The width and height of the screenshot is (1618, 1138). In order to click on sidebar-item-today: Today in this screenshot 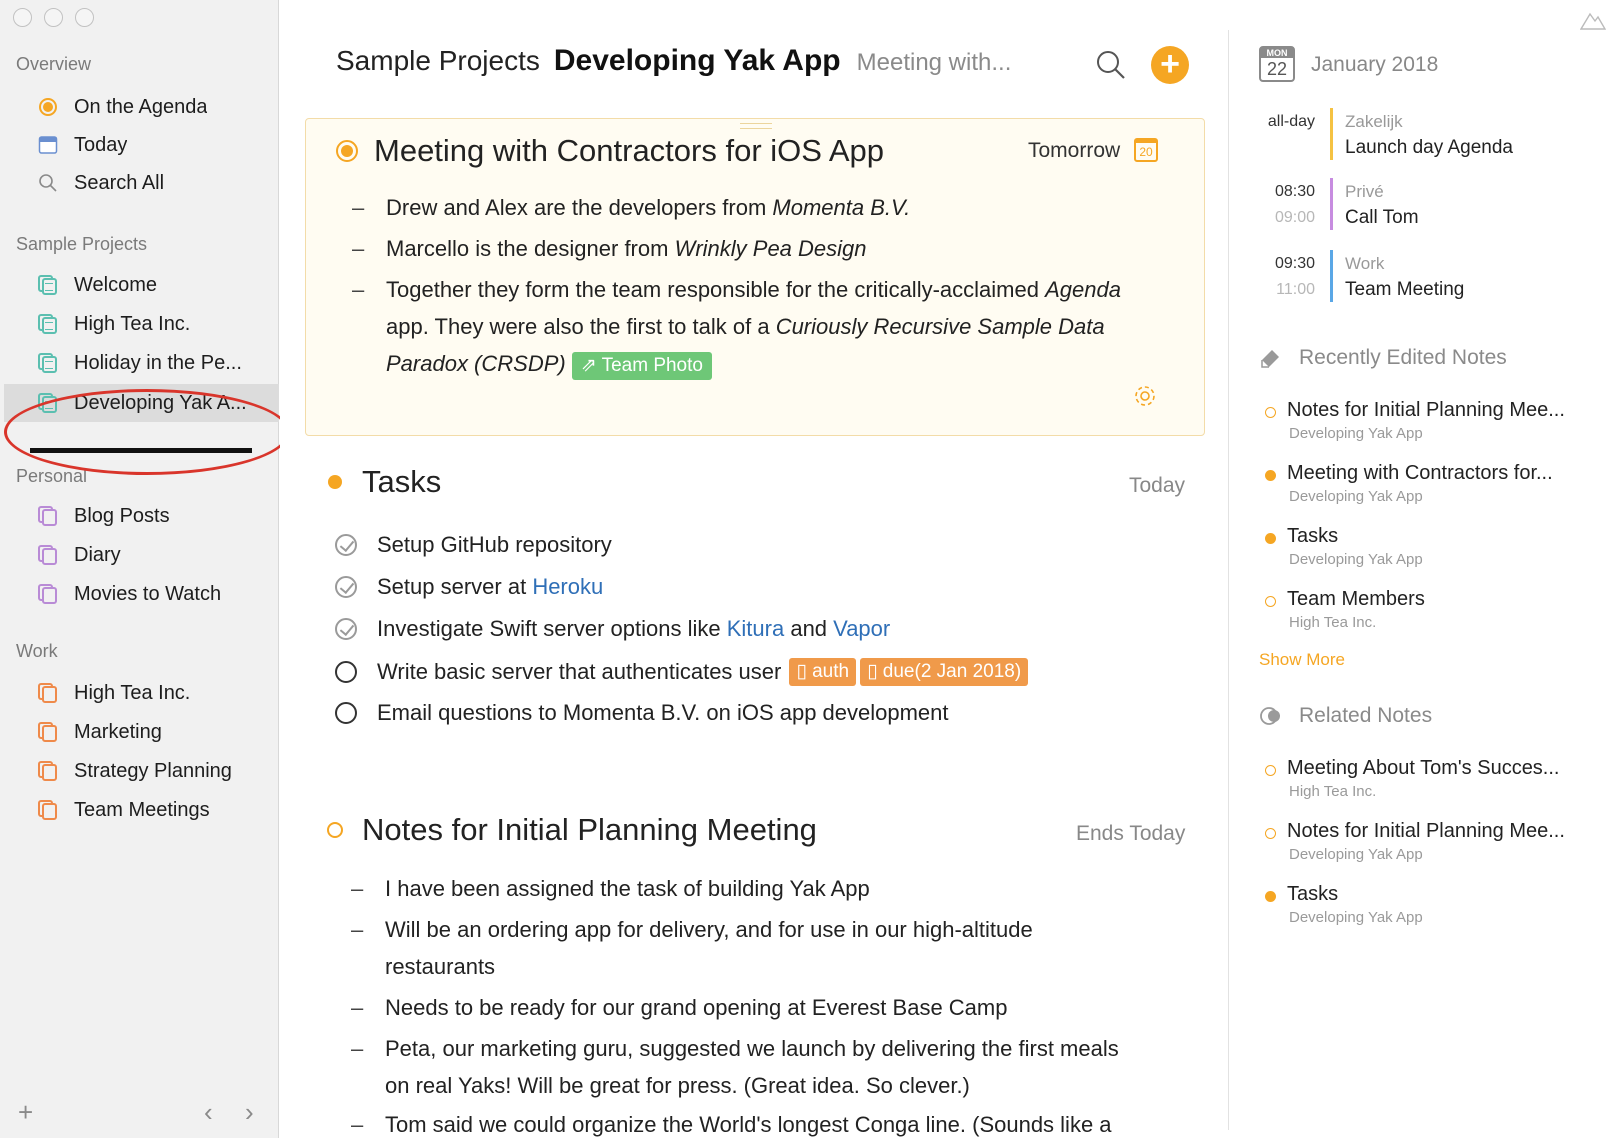, I will do `click(141, 145)`.